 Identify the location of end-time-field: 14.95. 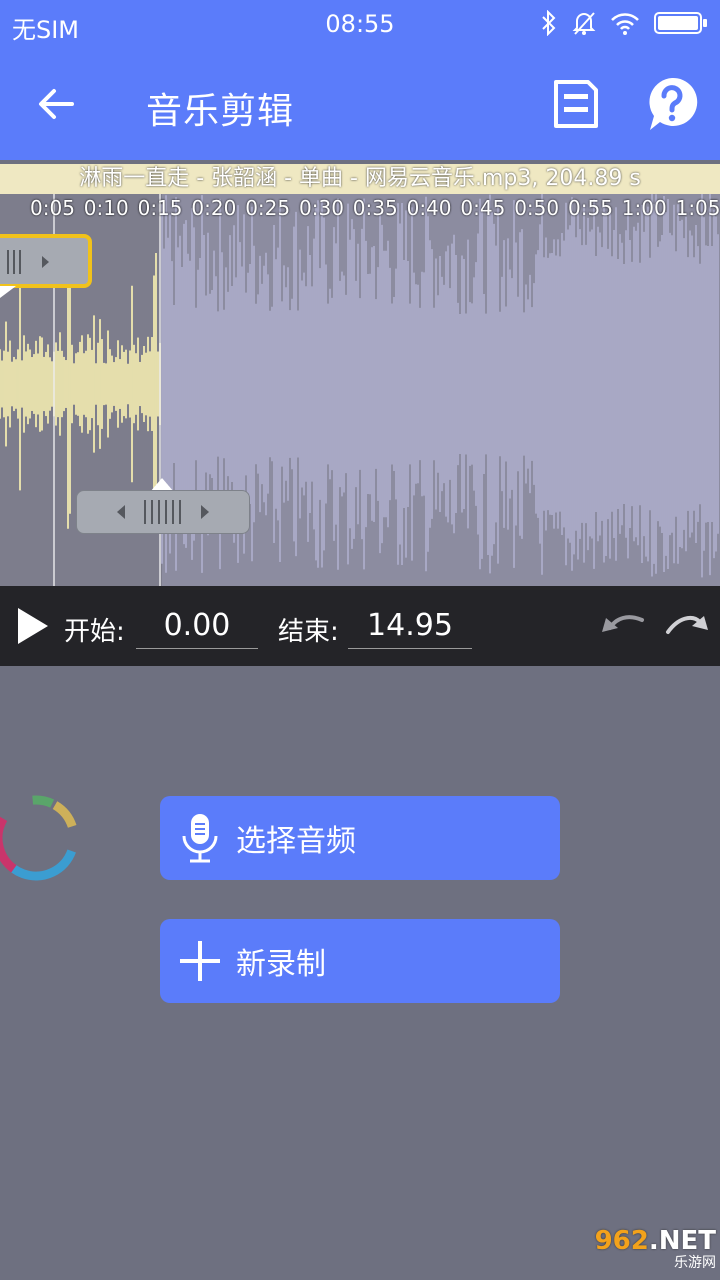
(410, 626).